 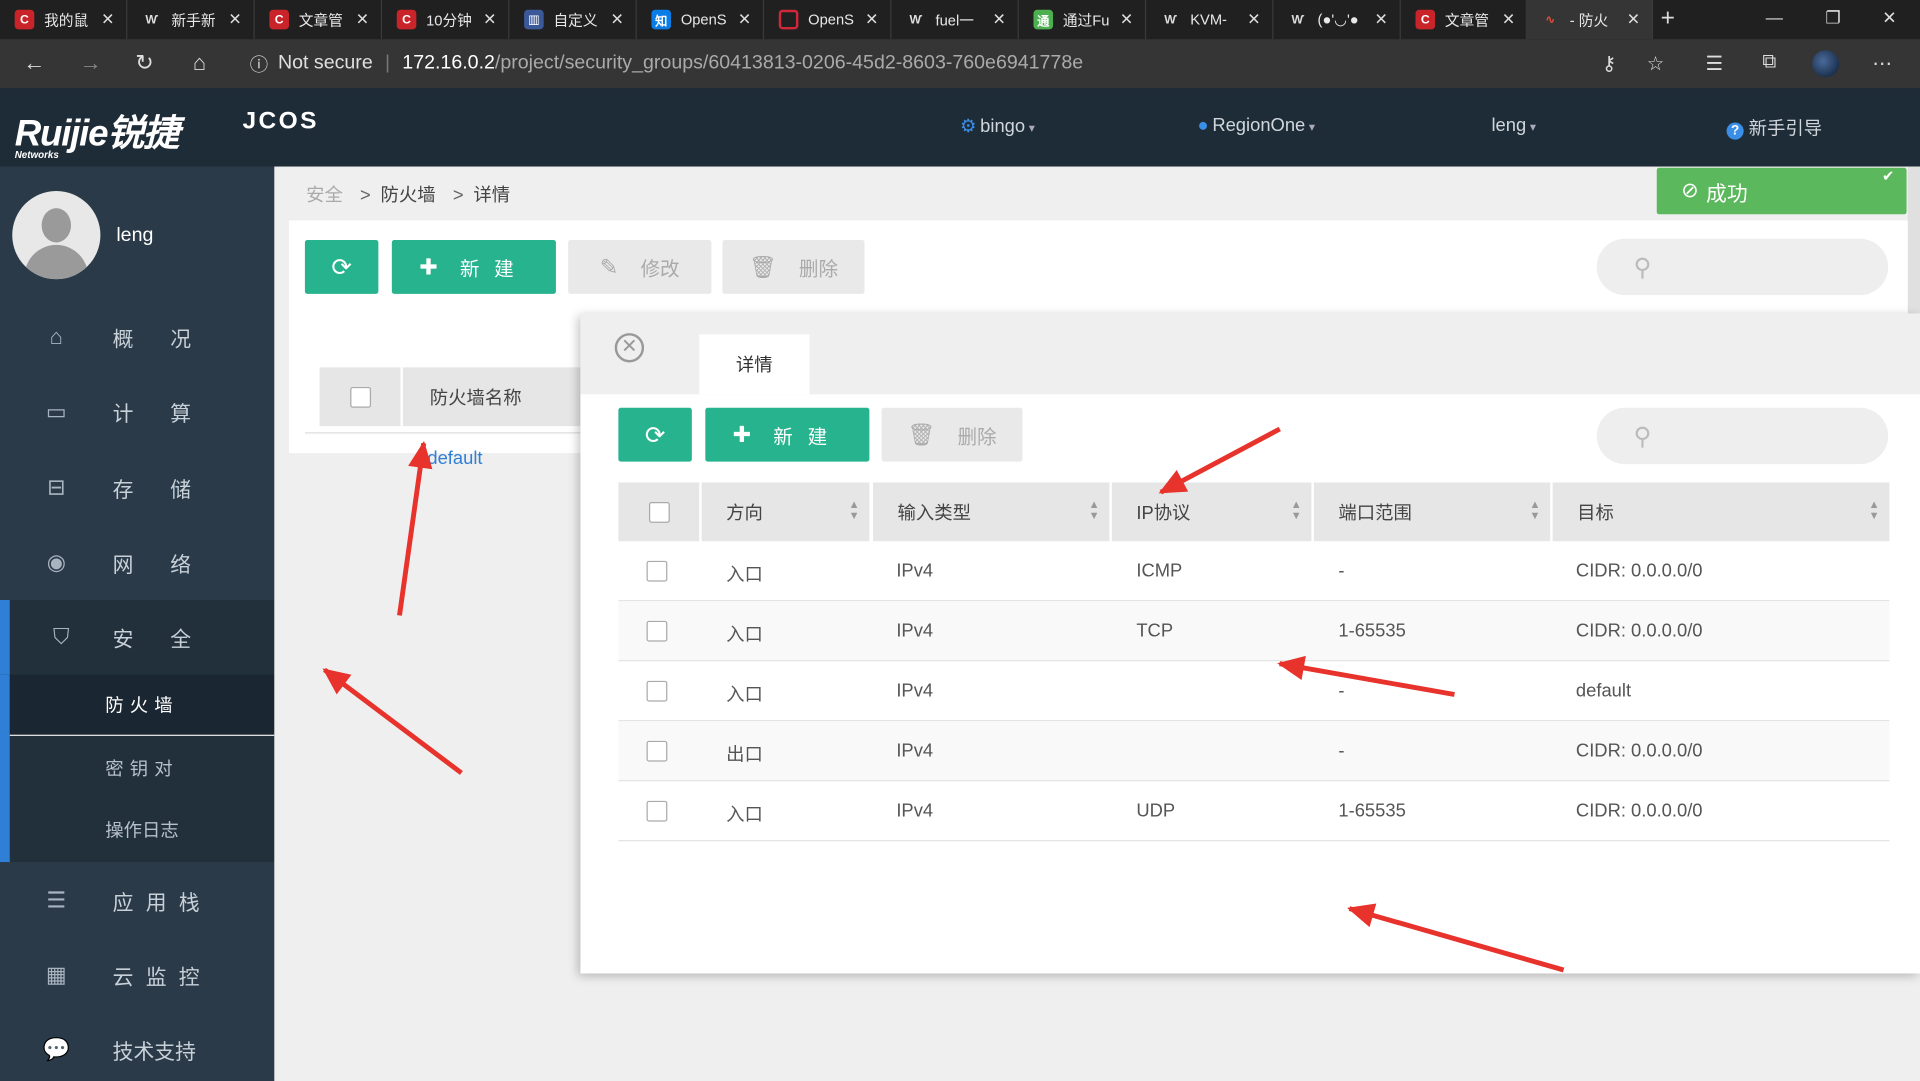 I want to click on sidebar-subitem-oplog: 操作日志, so click(x=142, y=828).